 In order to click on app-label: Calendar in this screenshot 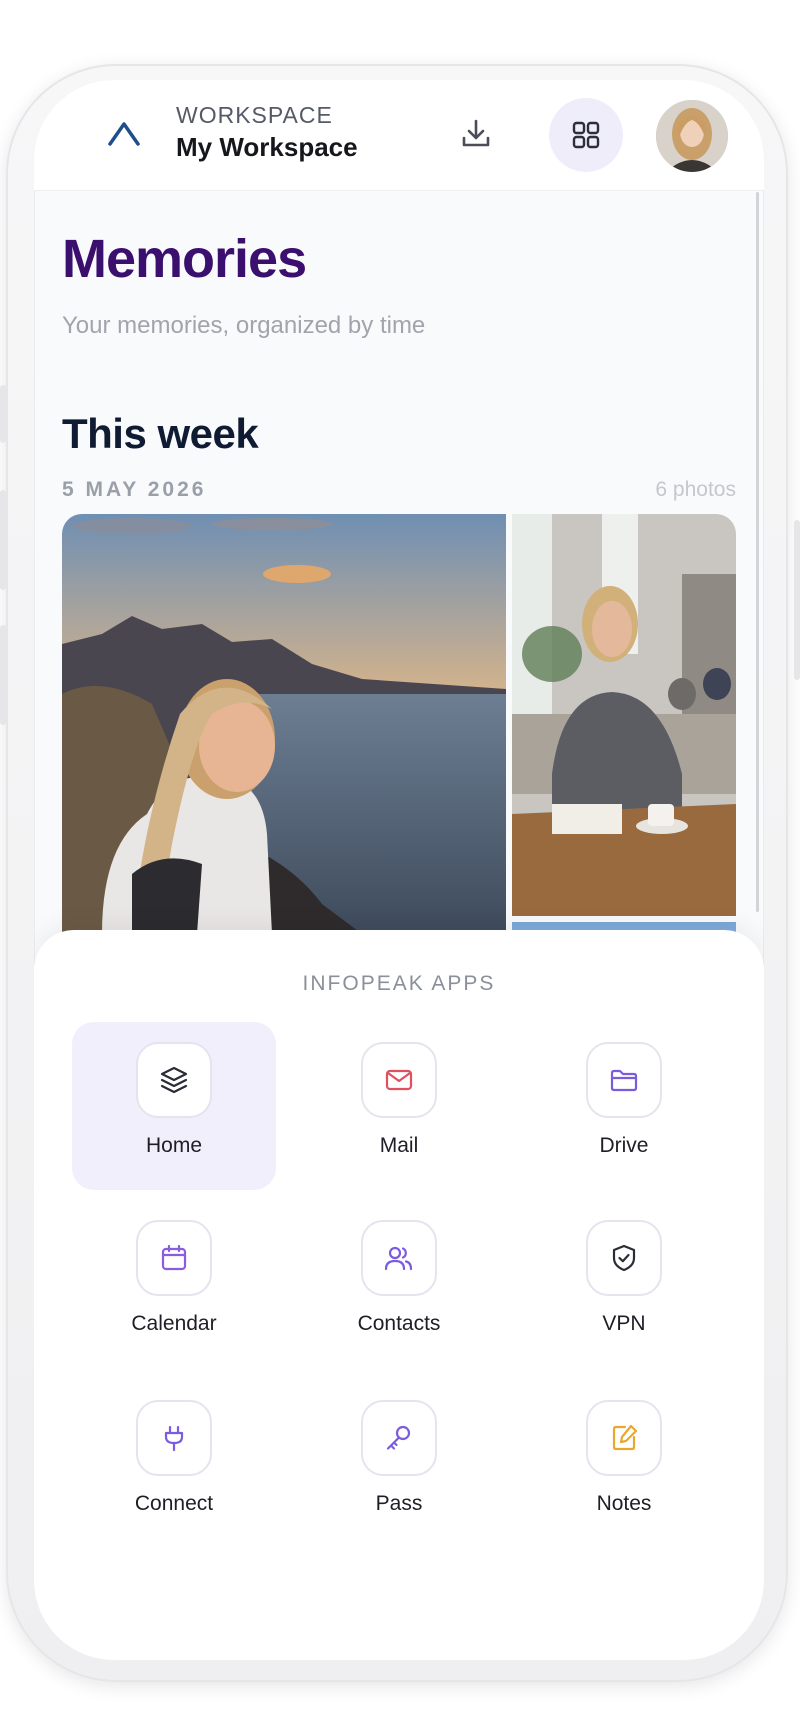, I will do `click(174, 1323)`.